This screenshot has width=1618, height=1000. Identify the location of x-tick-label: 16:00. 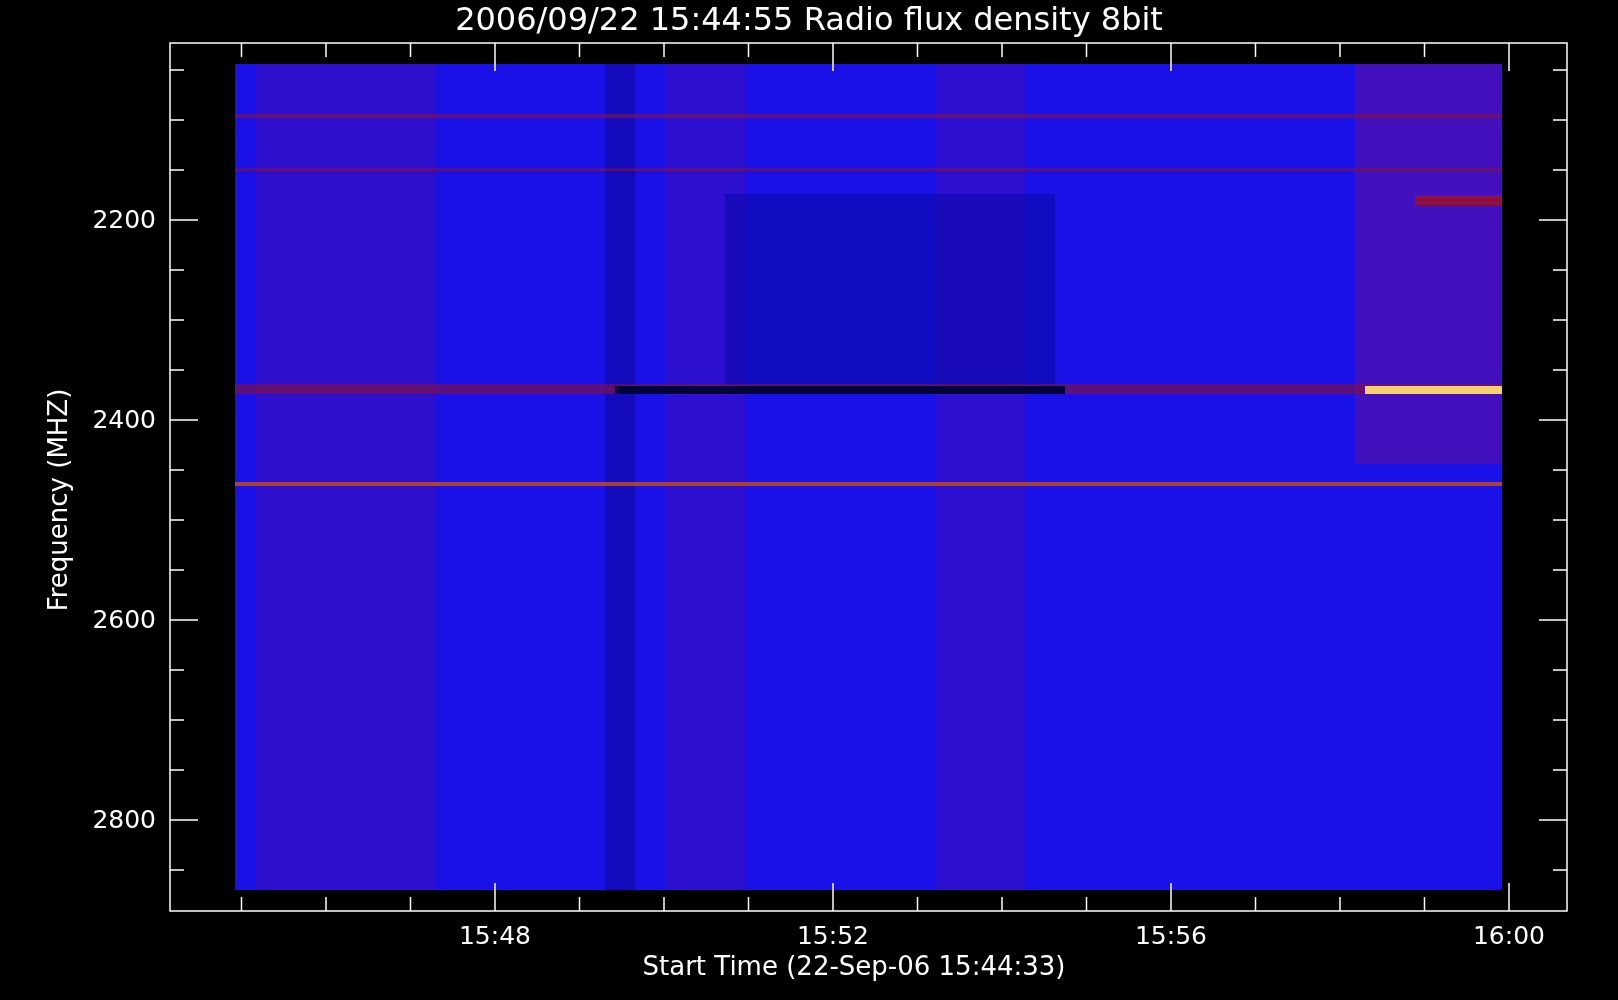
(1508, 936).